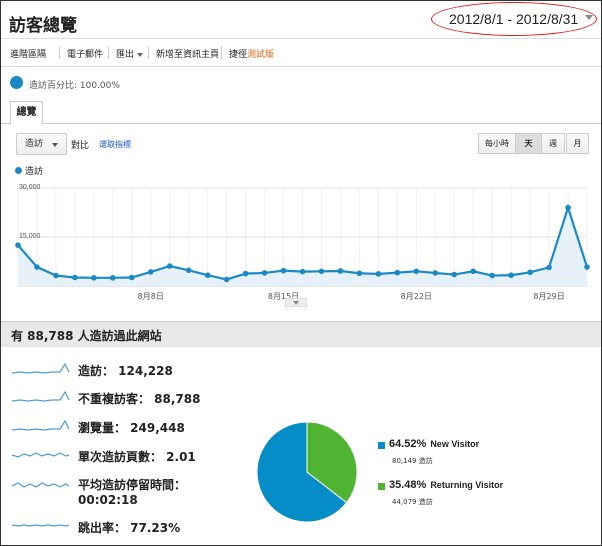 This screenshot has height=546, width=602. Describe the element at coordinates (41, 485) in the screenshot. I see `sparkline-avg-duration` at that location.